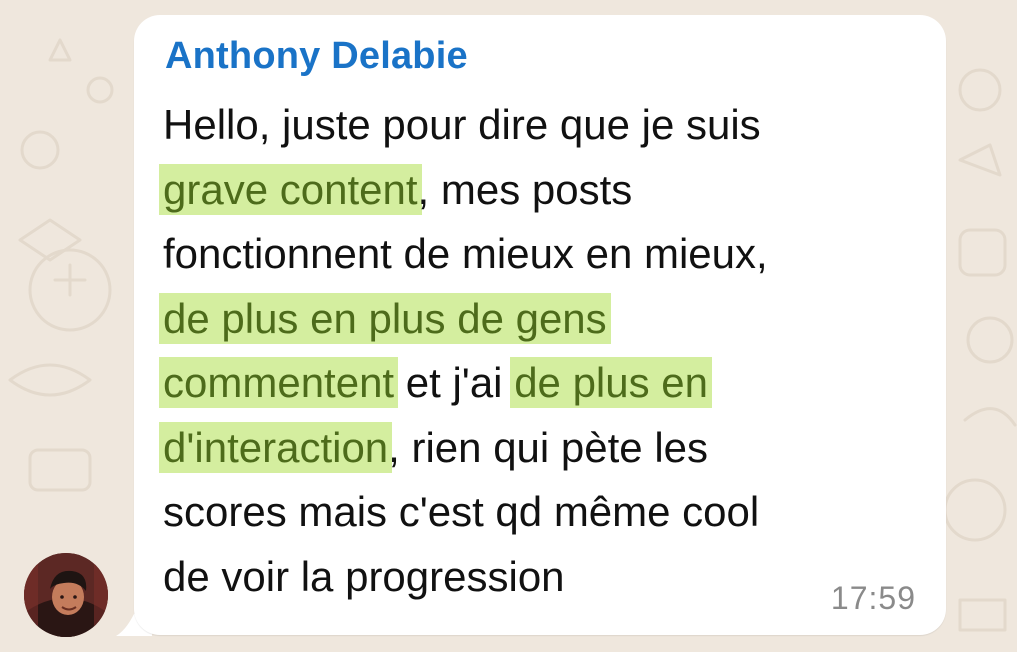 The image size is (1017, 652). I want to click on message-text-segment: , rien qui pète les, so click(548, 447).